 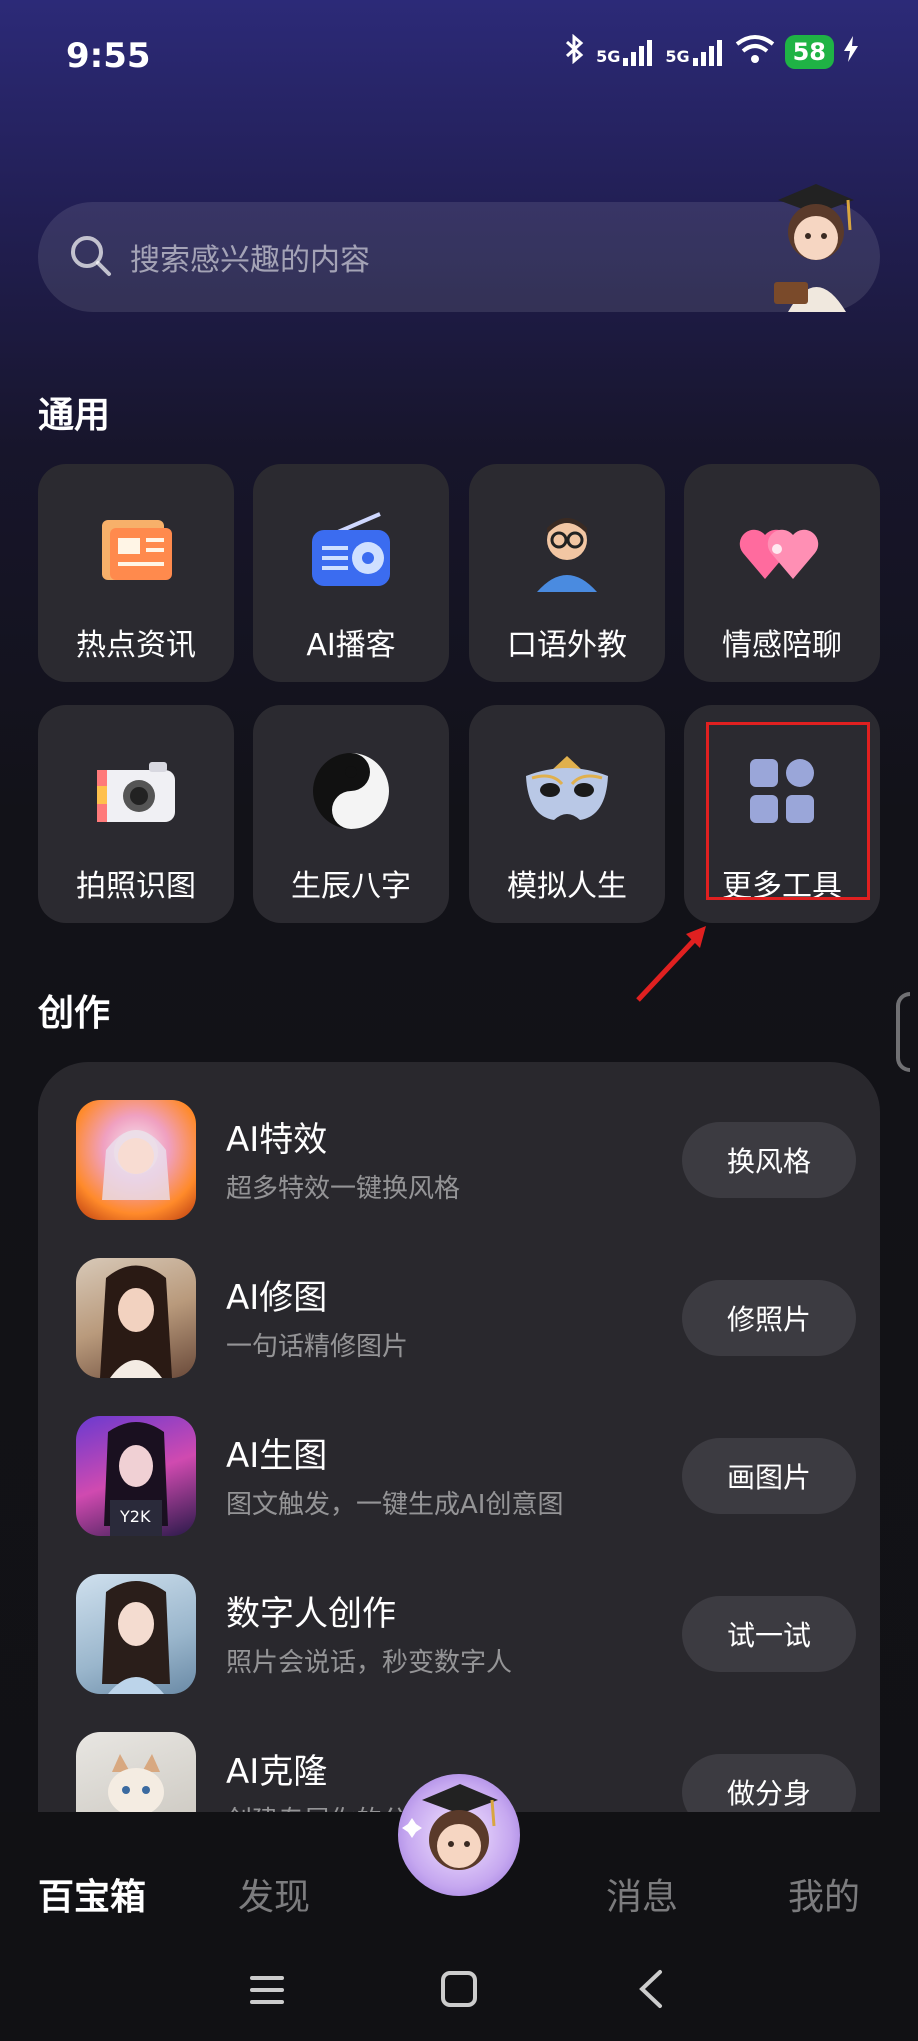 What do you see at coordinates (250, 257) in the screenshot?
I see `search-input: 搜索感兴趣的内容` at bounding box center [250, 257].